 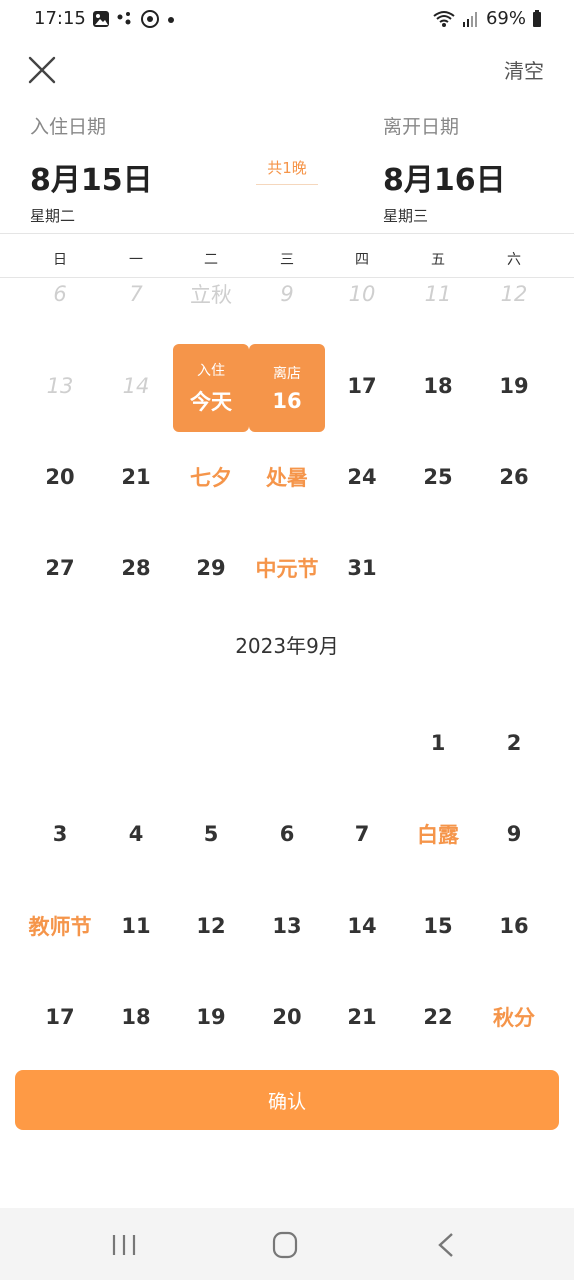 I want to click on calendar-day: 25, so click(x=438, y=477).